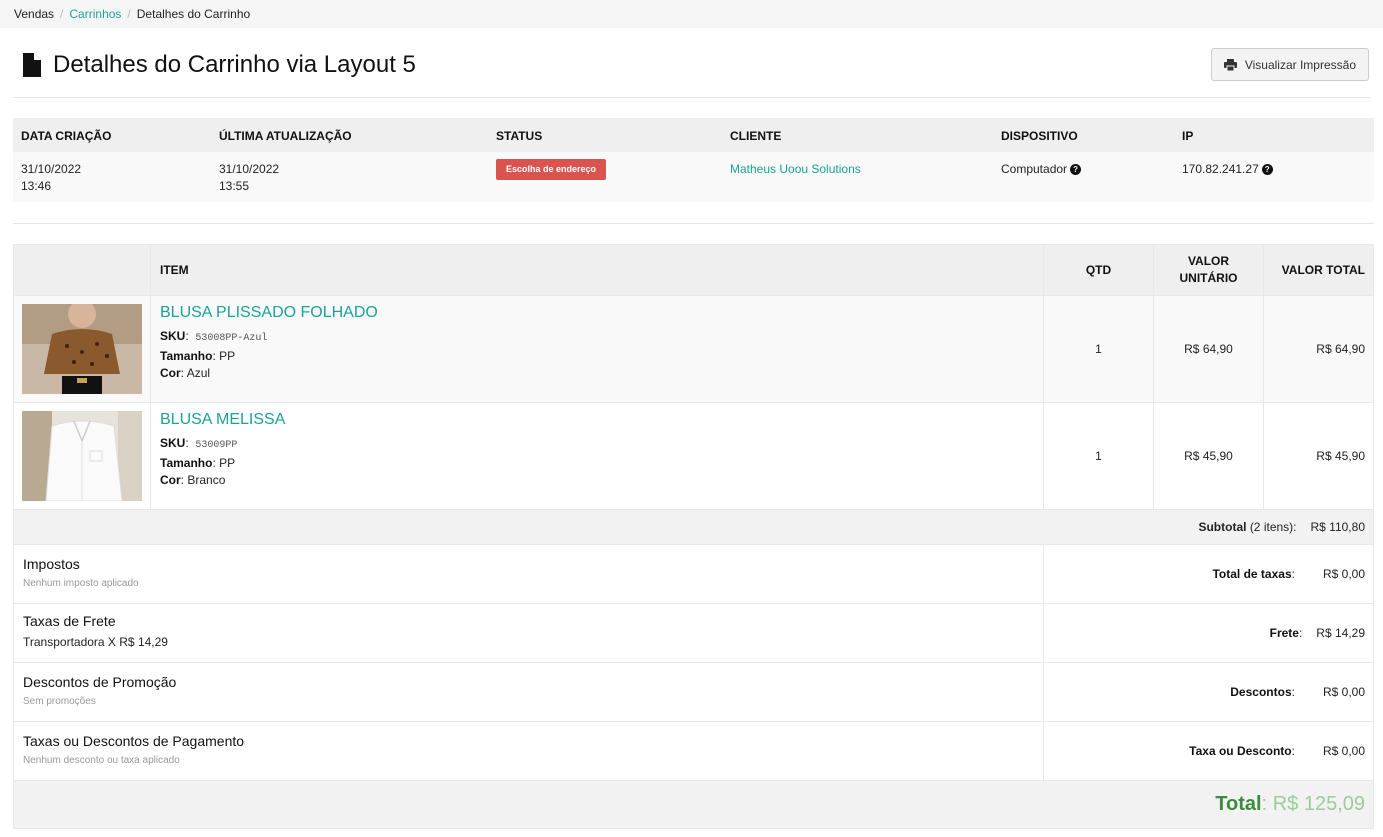 The image size is (1383, 837). I want to click on created-time: 13:46, so click(36, 186).